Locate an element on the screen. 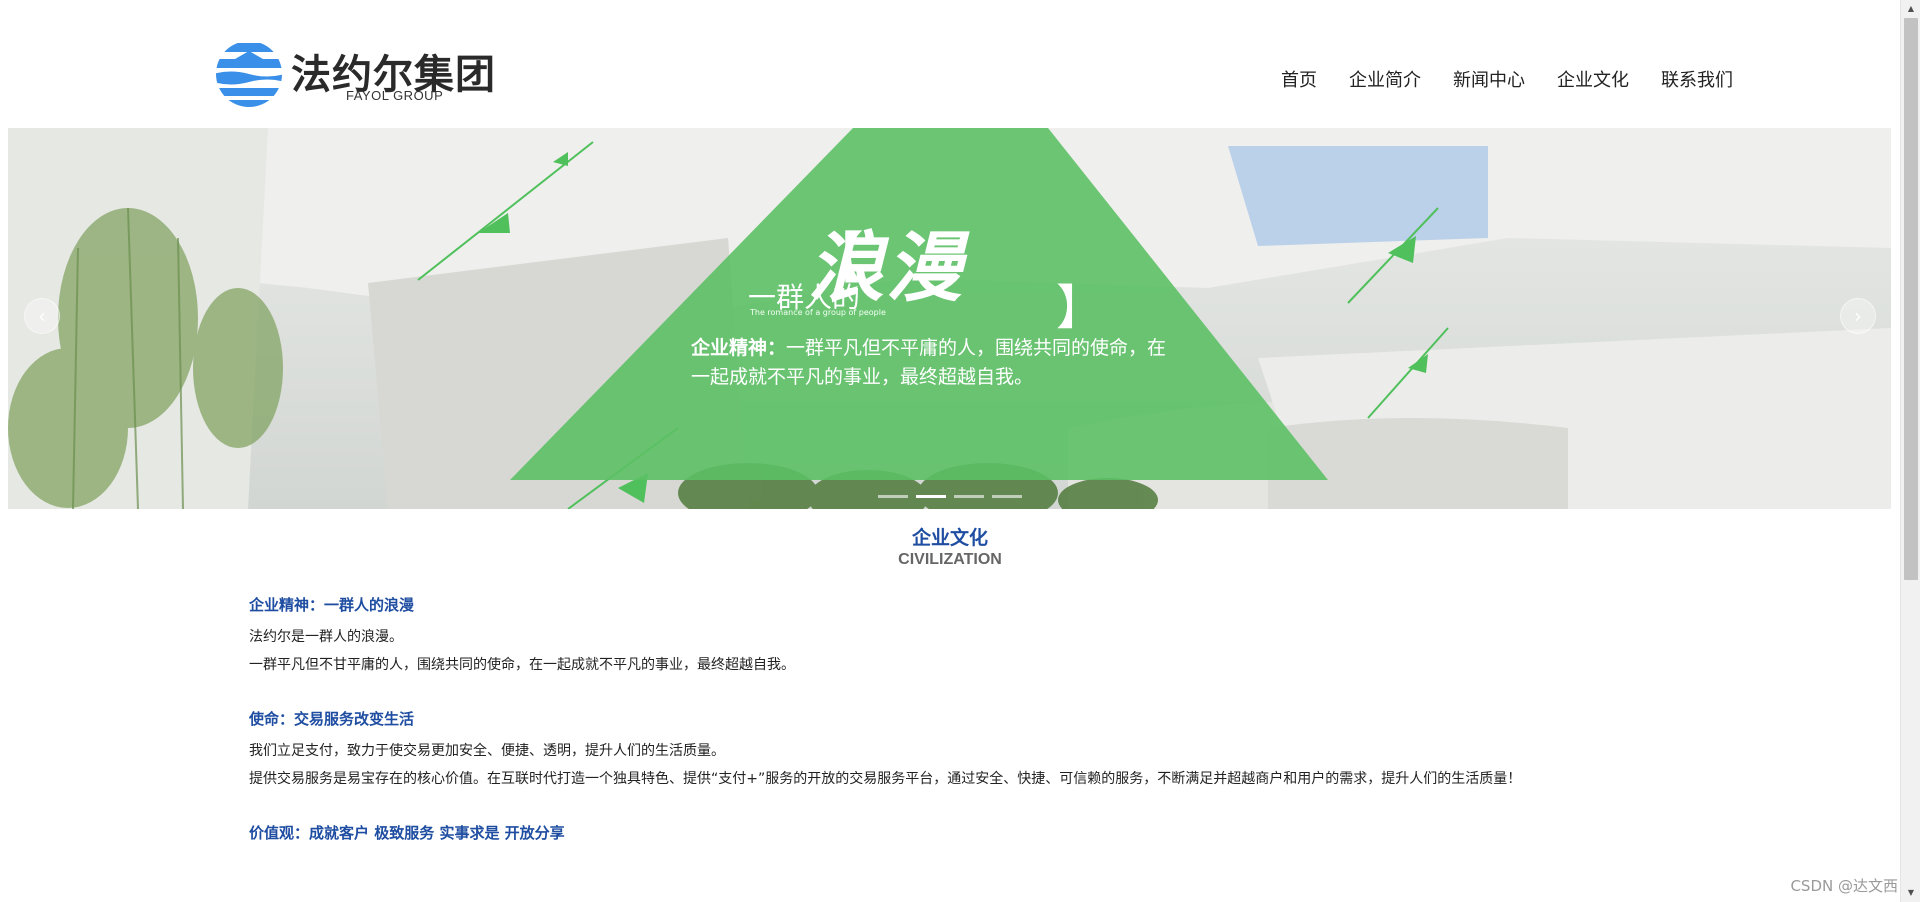 The height and width of the screenshot is (902, 1920). nav-item-news: 新闻中心 is located at coordinates (1489, 79).